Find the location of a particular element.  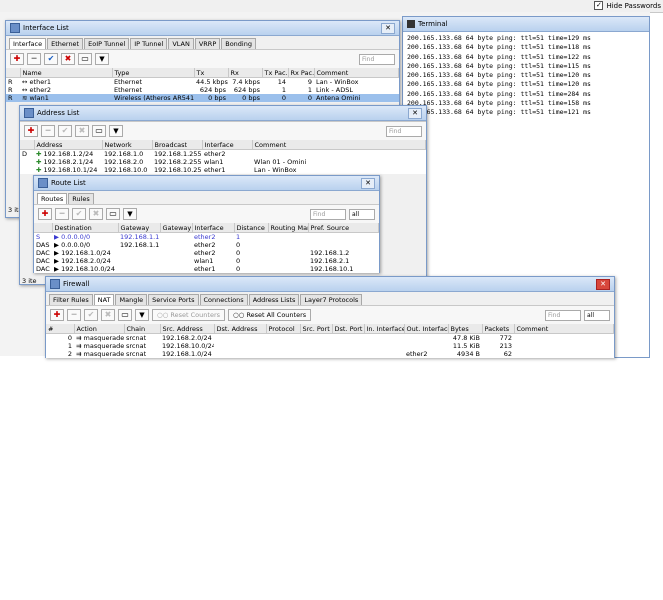

address-list-title-bar: Address List is located at coordinates (223, 113).